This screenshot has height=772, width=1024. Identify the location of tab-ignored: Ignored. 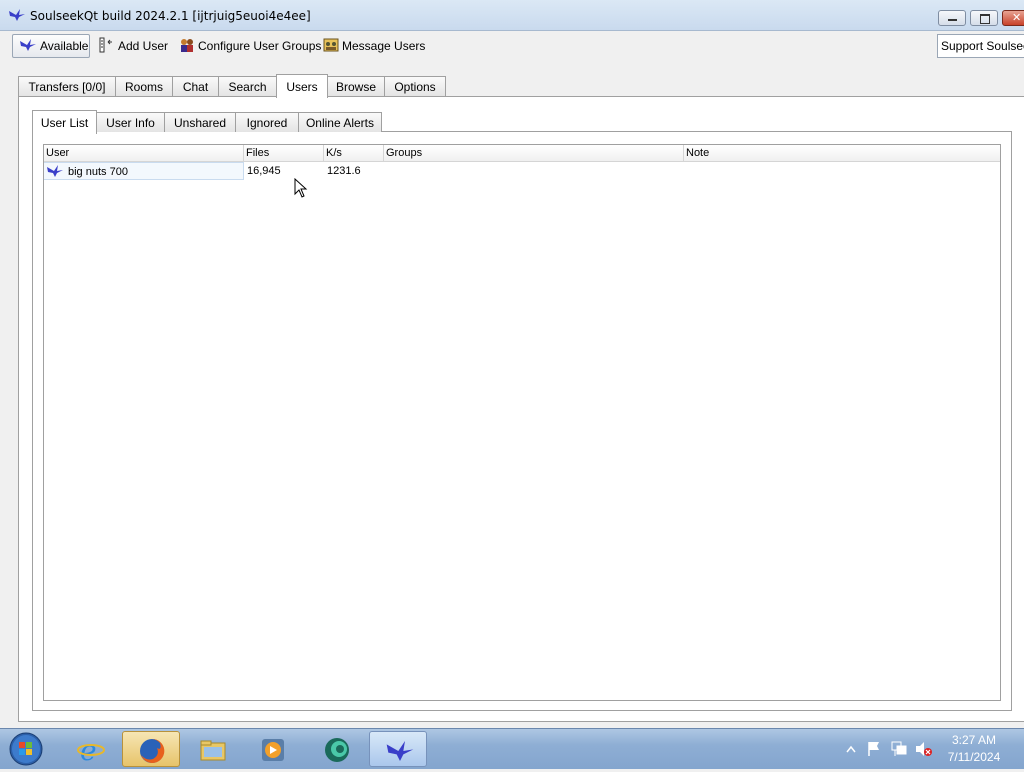
(267, 122).